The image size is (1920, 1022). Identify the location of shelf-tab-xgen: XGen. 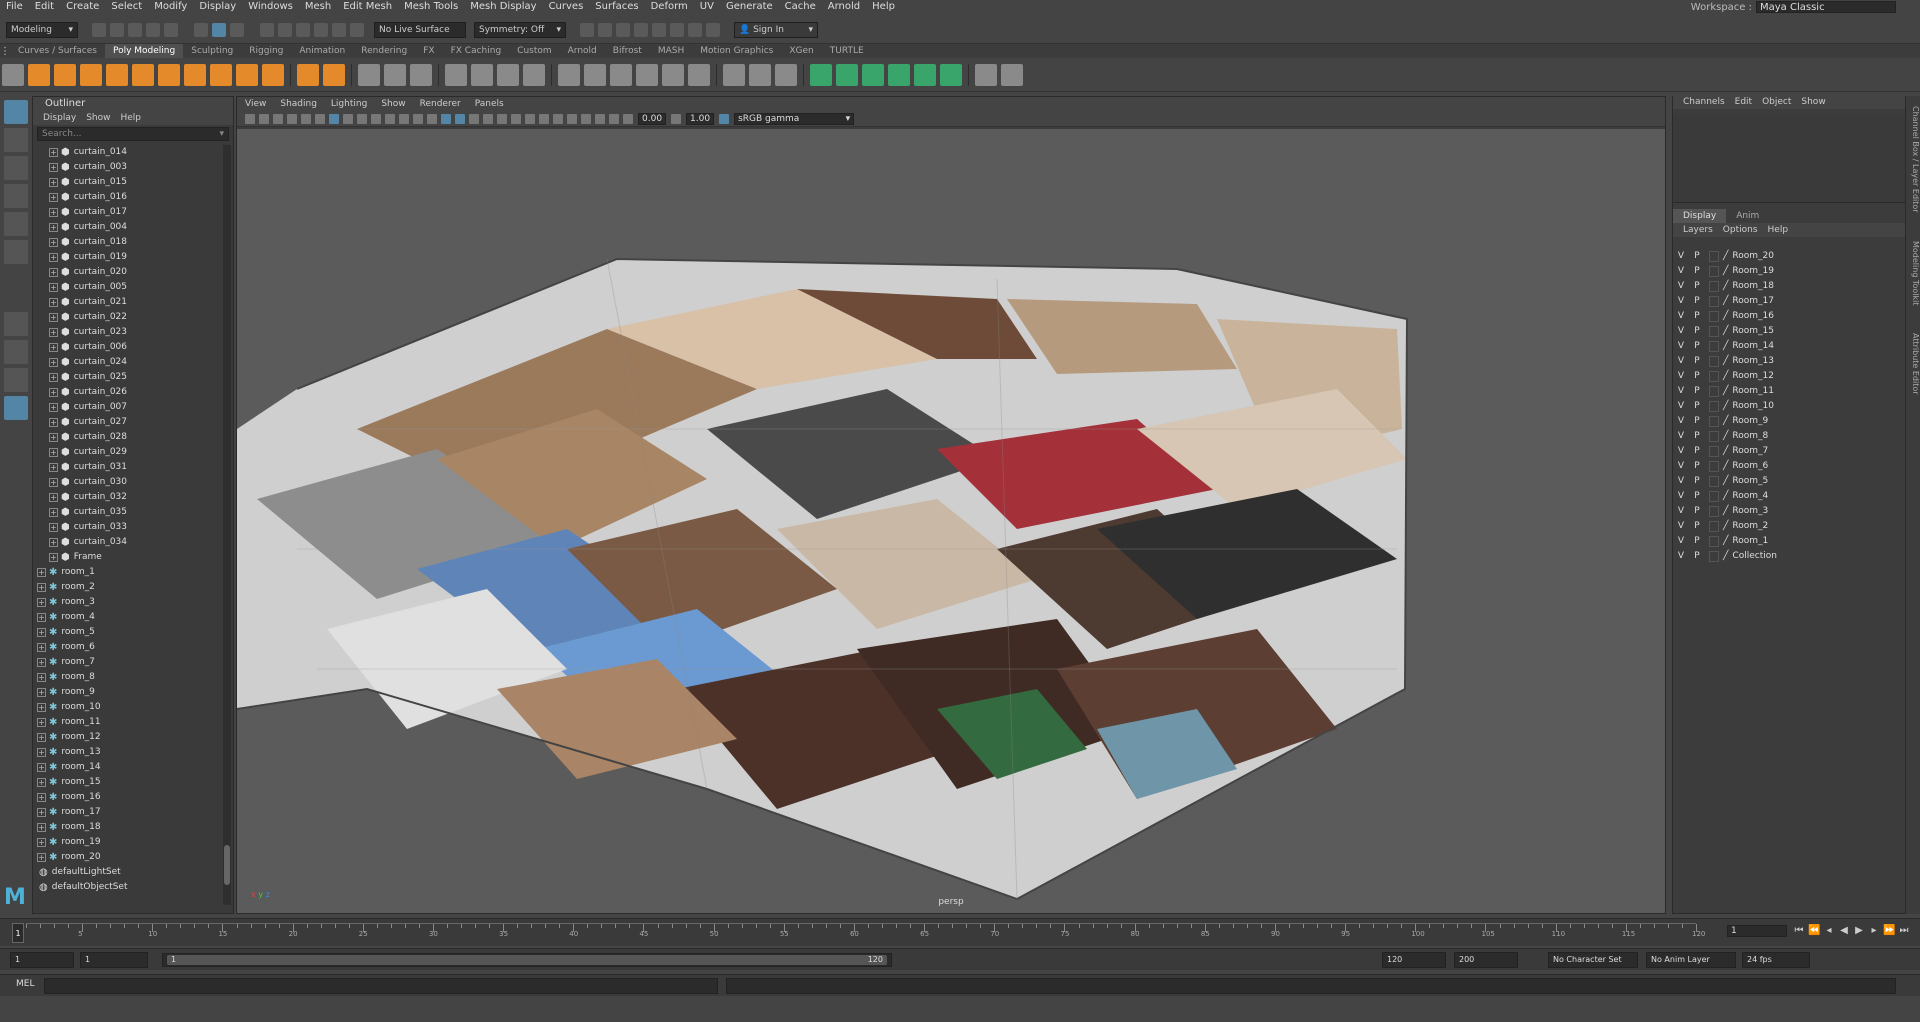
(801, 51).